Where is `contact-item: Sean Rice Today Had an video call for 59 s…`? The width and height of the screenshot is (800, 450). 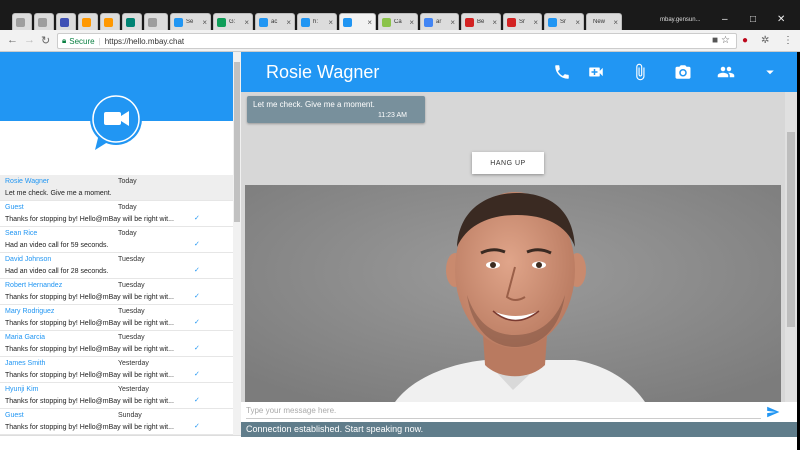 contact-item: Sean Rice Today Had an video call for 59 s… is located at coordinates (116, 240).